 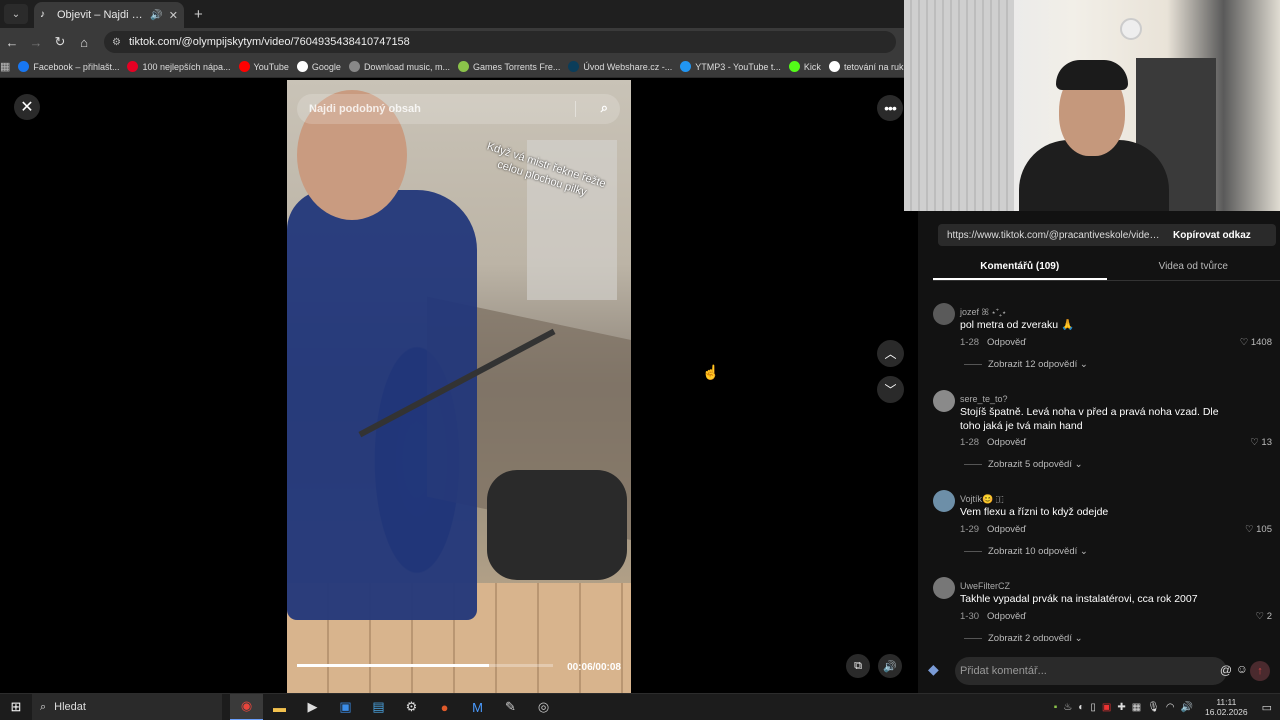 What do you see at coordinates (1153, 707) in the screenshot?
I see `microphone-icon: 🎙` at bounding box center [1153, 707].